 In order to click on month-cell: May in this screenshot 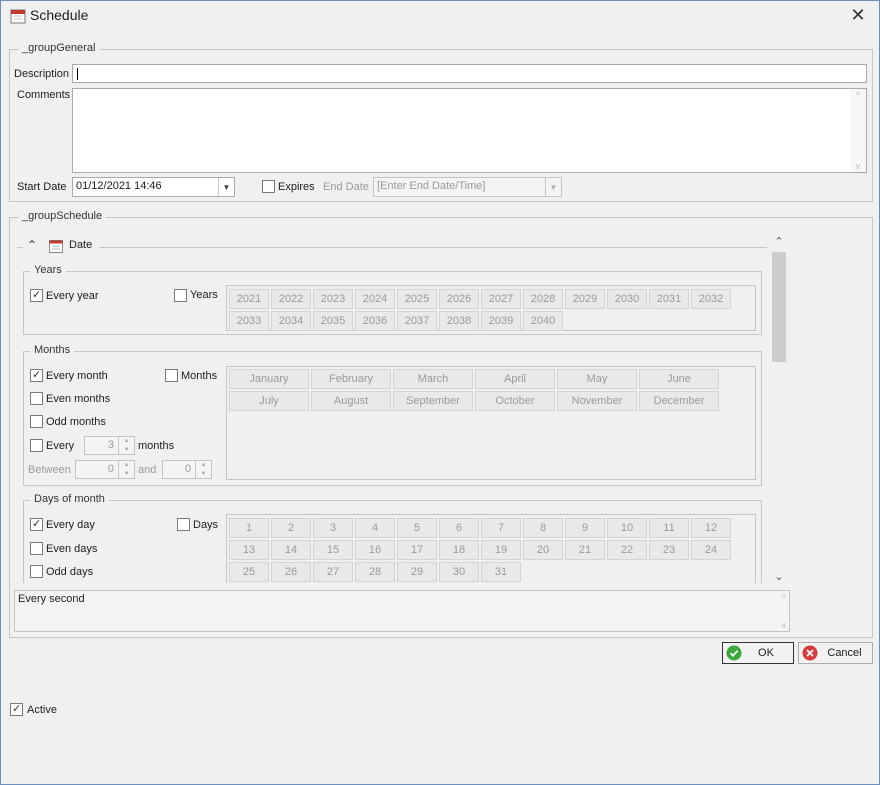, I will do `click(597, 379)`.